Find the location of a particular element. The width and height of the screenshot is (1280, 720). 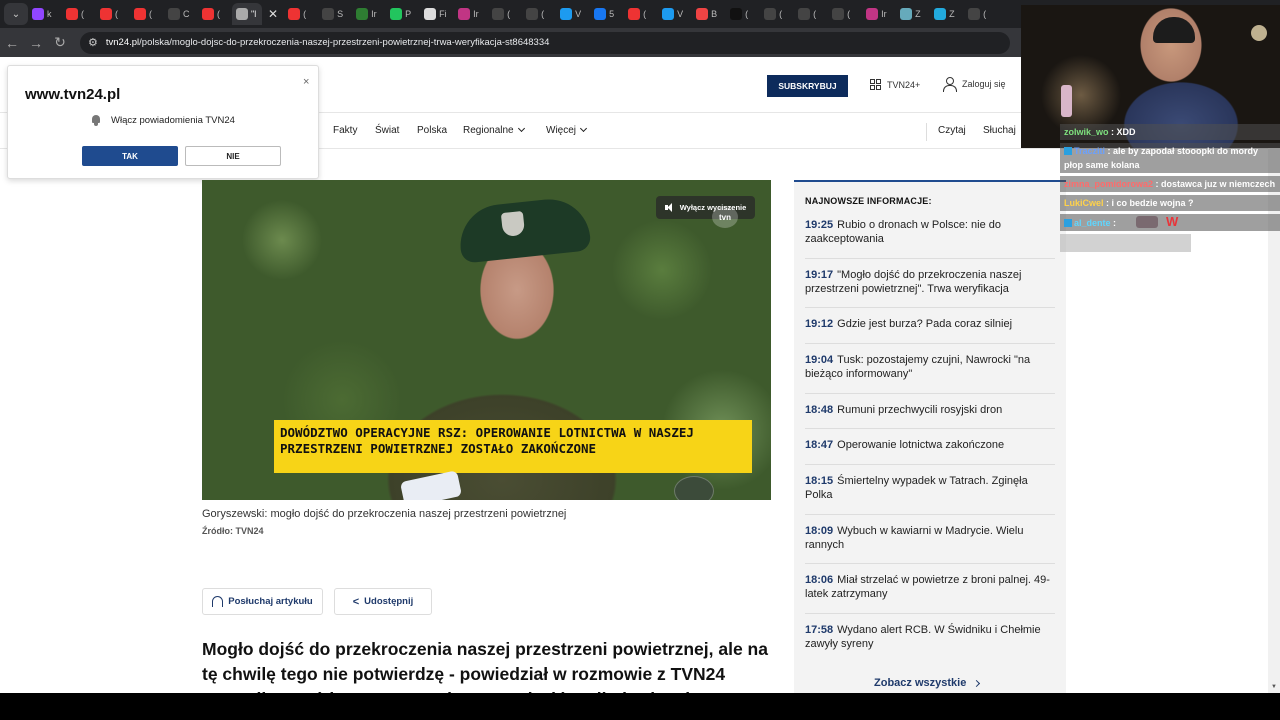

emblem-icon is located at coordinates (694, 488).